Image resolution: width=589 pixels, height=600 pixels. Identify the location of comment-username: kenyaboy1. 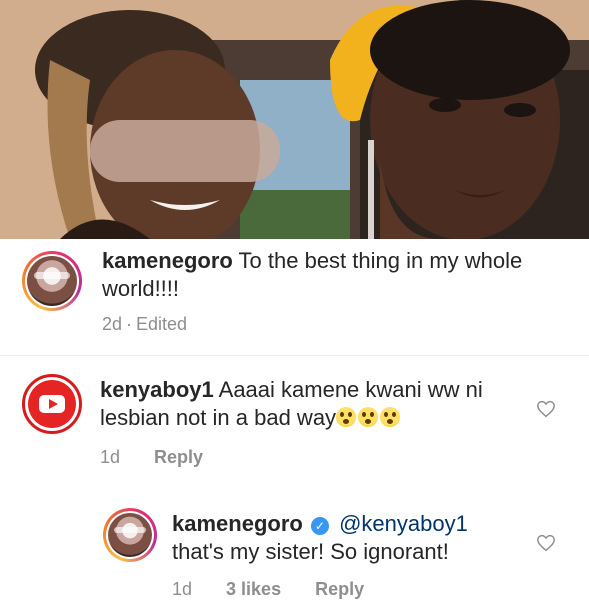
(157, 389).